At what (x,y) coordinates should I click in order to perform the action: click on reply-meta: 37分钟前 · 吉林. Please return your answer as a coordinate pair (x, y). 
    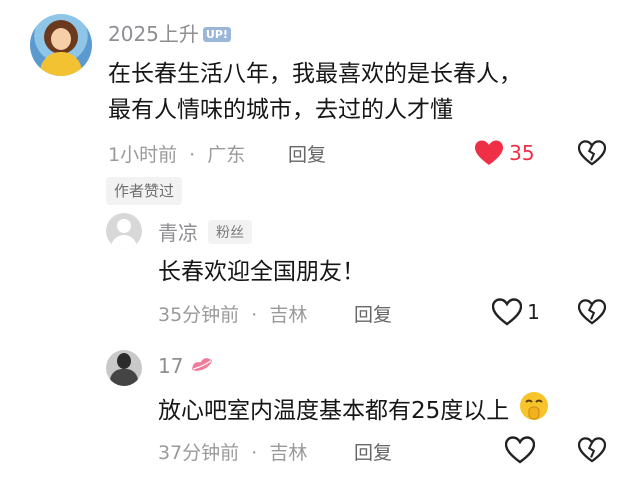
    Looking at the image, I should click on (232, 451).